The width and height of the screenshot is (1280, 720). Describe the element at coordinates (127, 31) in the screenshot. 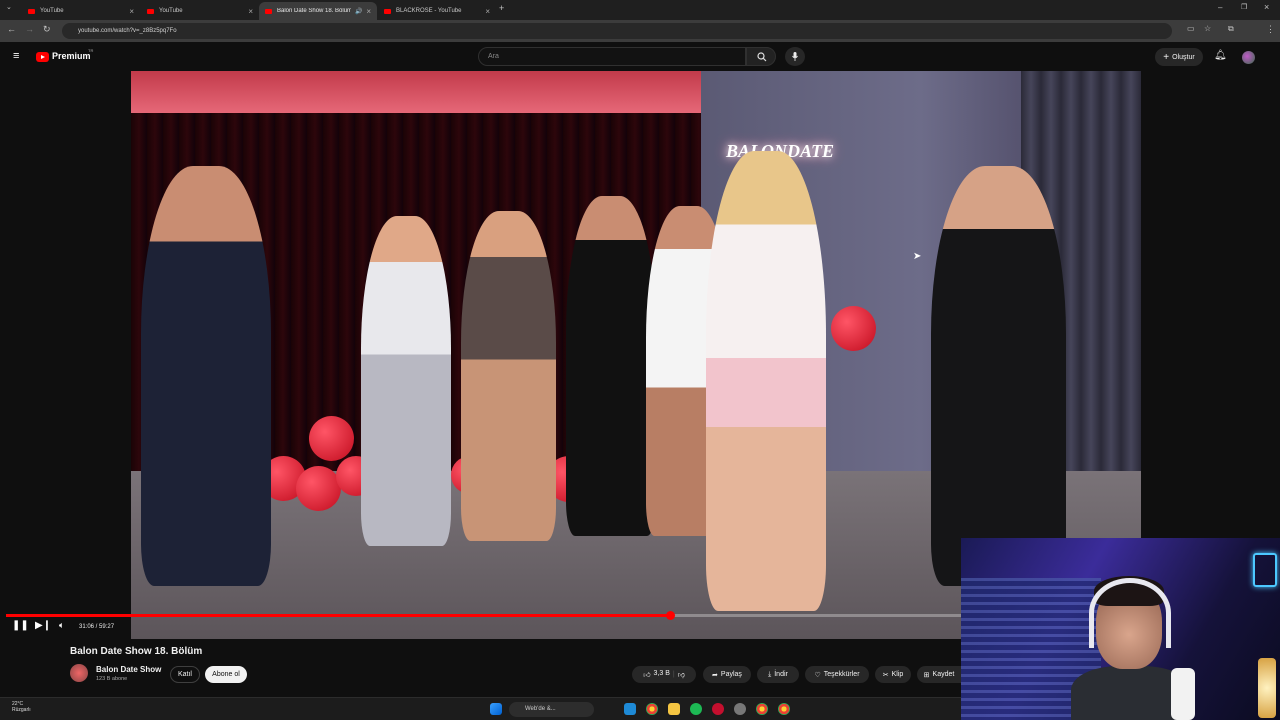

I see `url-text: youtube.com/watch?v=_z8Bz5pq7Fo` at that location.